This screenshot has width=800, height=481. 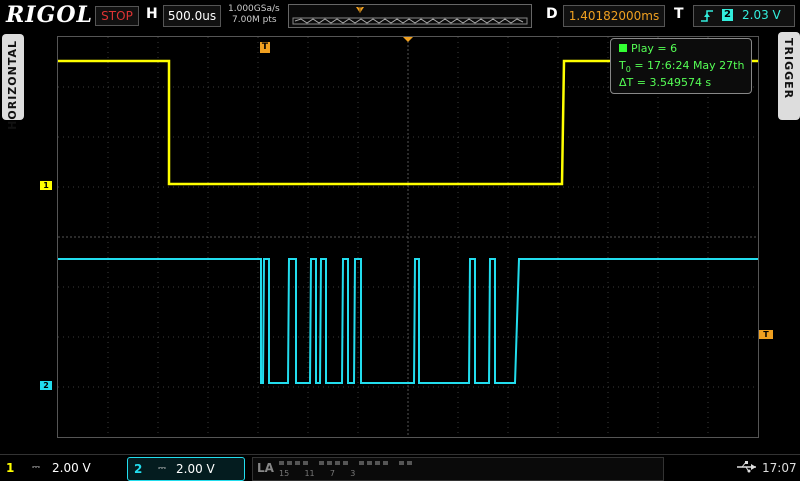 What do you see at coordinates (654, 48) in the screenshot?
I see `play-count: Play = 6` at bounding box center [654, 48].